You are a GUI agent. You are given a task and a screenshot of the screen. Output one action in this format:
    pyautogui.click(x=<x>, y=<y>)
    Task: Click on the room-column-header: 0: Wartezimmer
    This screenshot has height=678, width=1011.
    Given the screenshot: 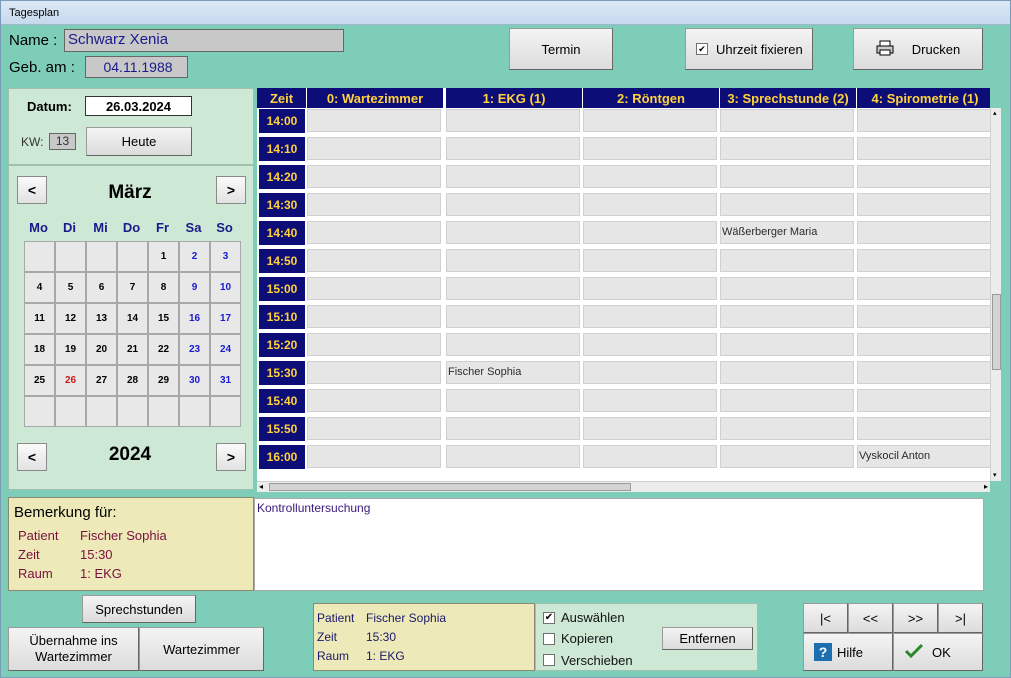 What is the action you would take?
    pyautogui.click(x=375, y=98)
    